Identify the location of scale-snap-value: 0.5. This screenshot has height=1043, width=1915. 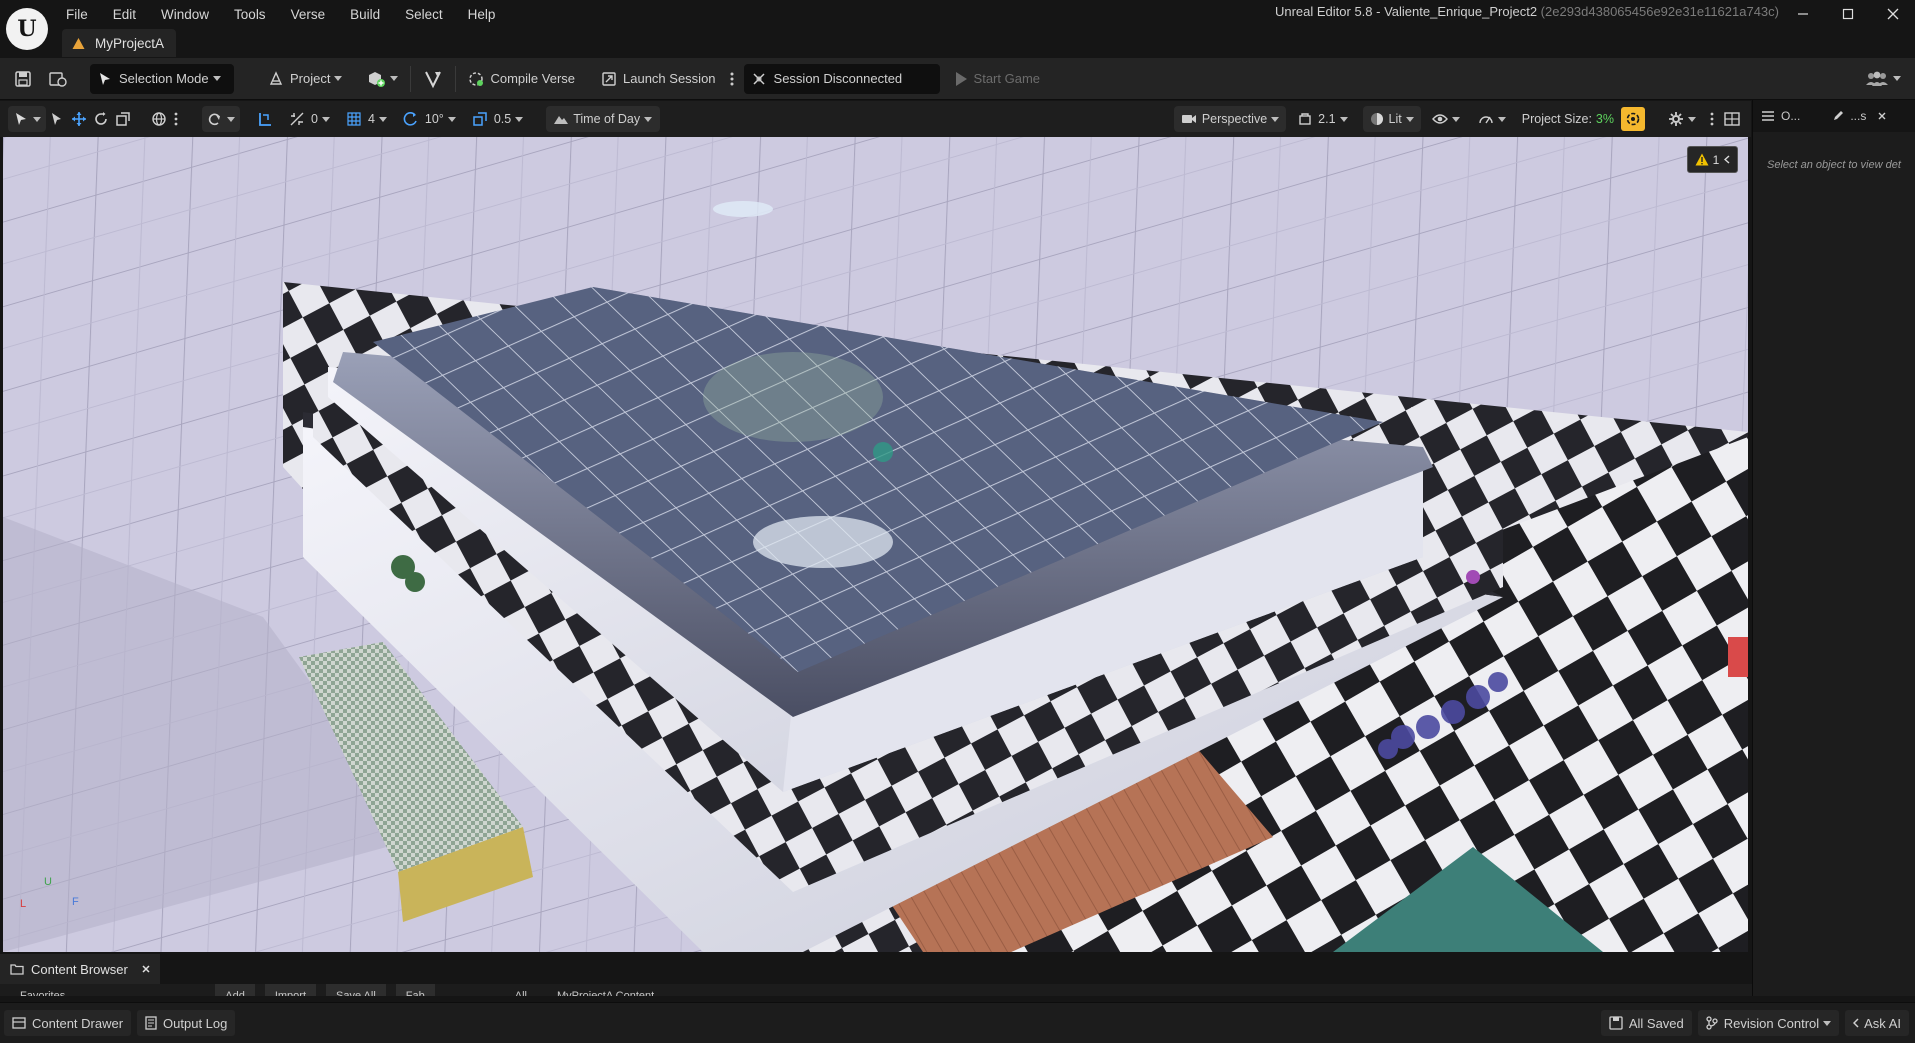
(502, 119).